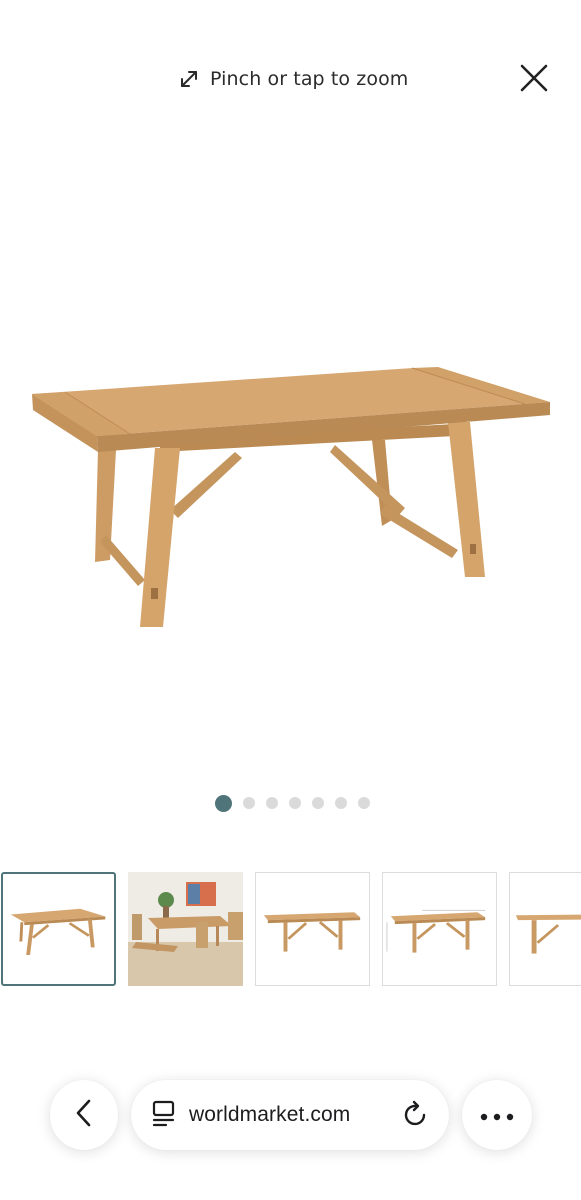 The width and height of the screenshot is (581, 1200). I want to click on close-icon, so click(534, 80).